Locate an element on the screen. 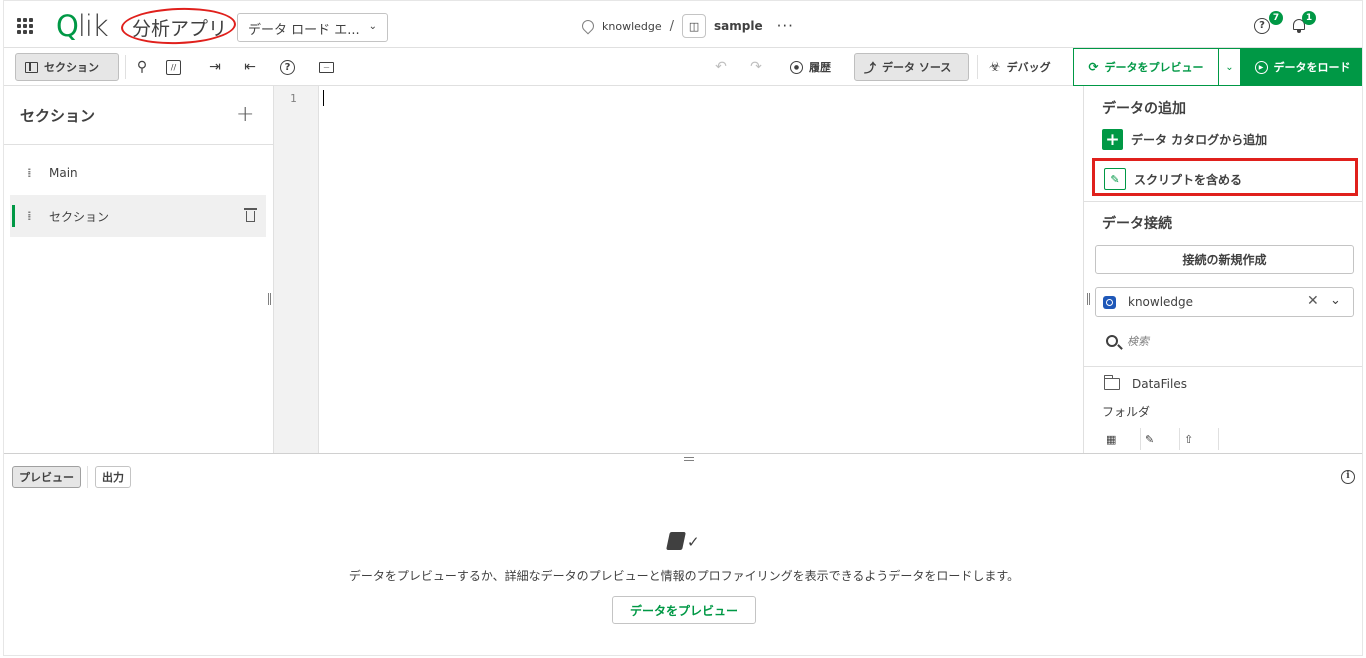 The height and width of the screenshot is (658, 1366). connection-select: knowledge ✕ ⌄ is located at coordinates (1224, 302).